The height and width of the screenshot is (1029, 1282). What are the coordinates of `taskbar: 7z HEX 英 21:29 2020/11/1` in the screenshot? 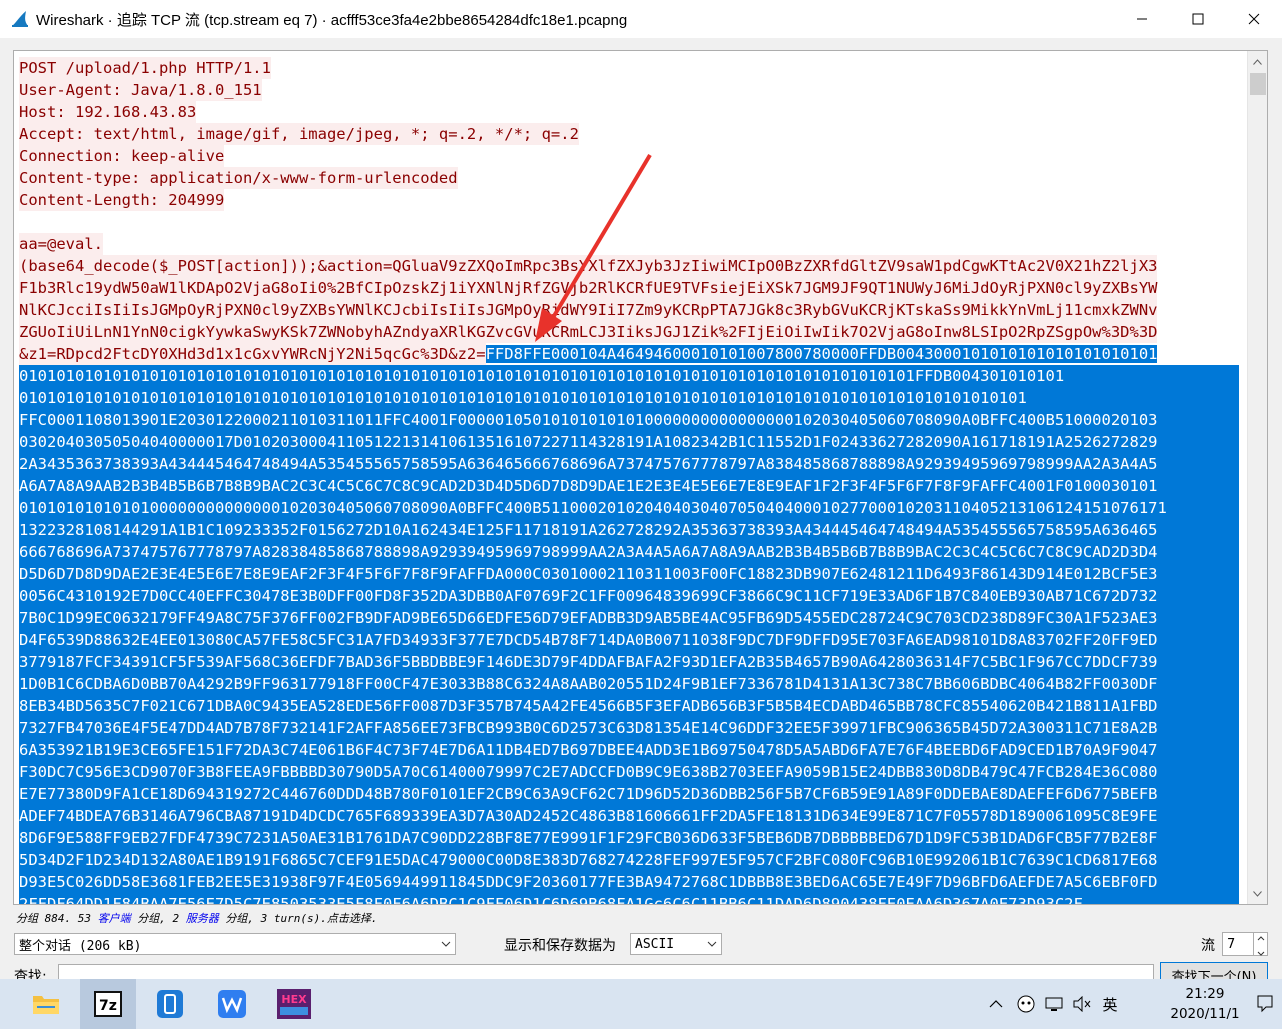 It's located at (641, 1004).